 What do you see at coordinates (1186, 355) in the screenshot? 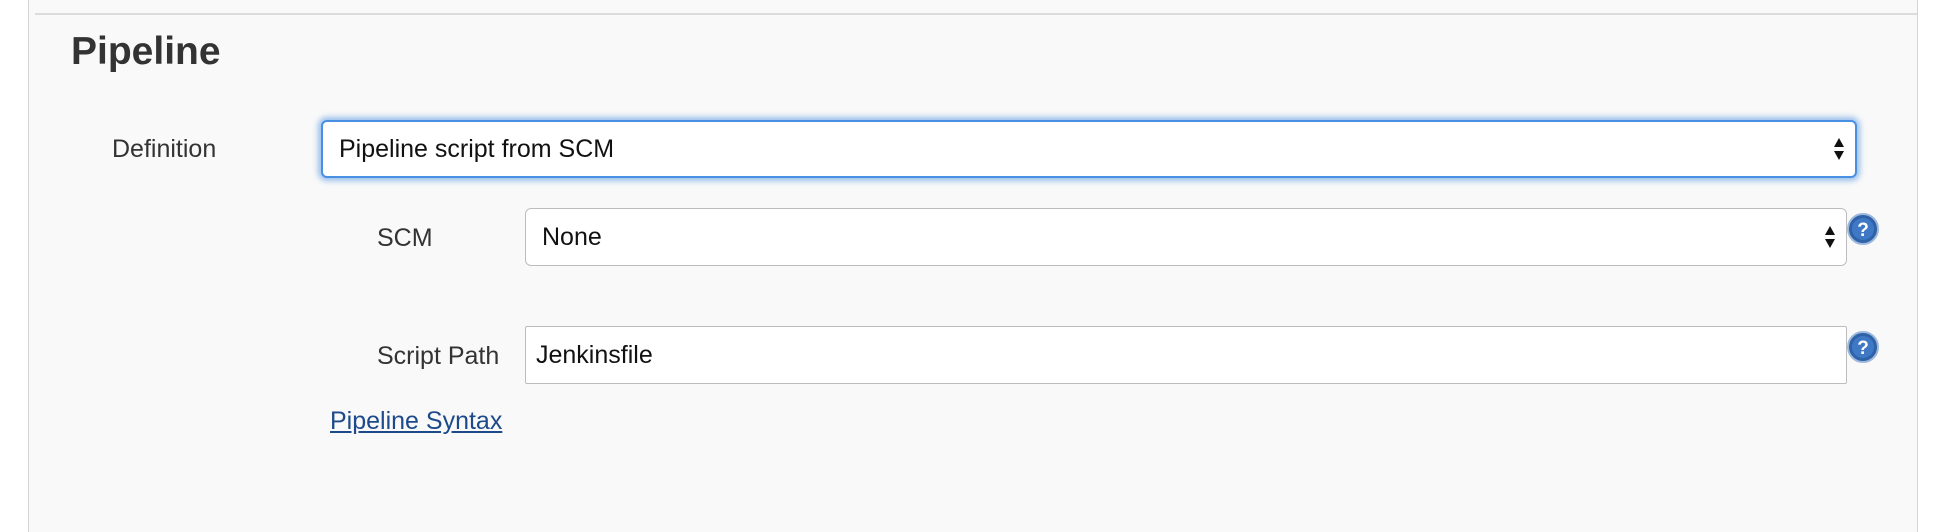
I see `script-path-input: Jenkinsfile` at bounding box center [1186, 355].